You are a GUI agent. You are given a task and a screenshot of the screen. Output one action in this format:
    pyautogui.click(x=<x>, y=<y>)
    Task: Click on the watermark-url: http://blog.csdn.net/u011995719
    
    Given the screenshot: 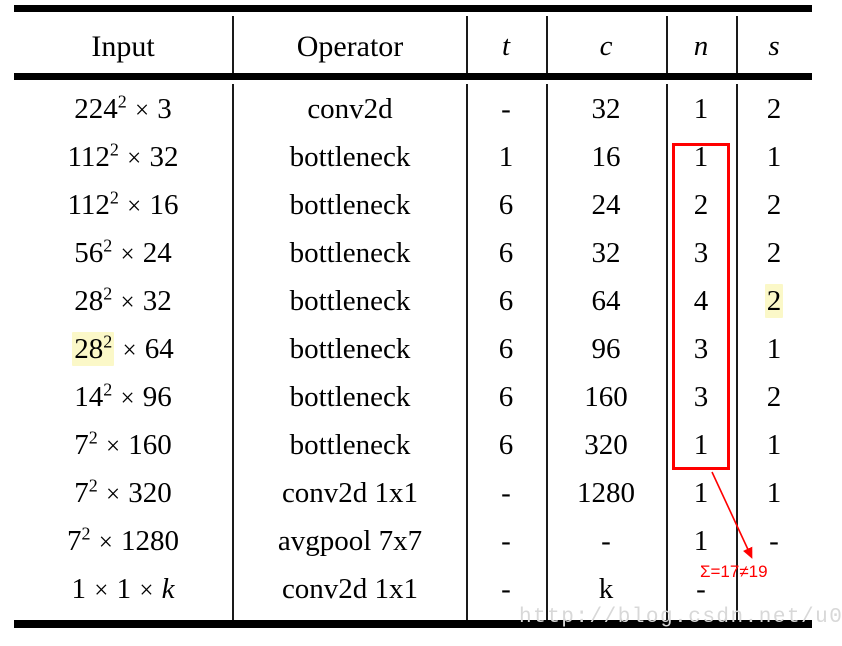 What is the action you would take?
    pyautogui.click(x=680, y=617)
    